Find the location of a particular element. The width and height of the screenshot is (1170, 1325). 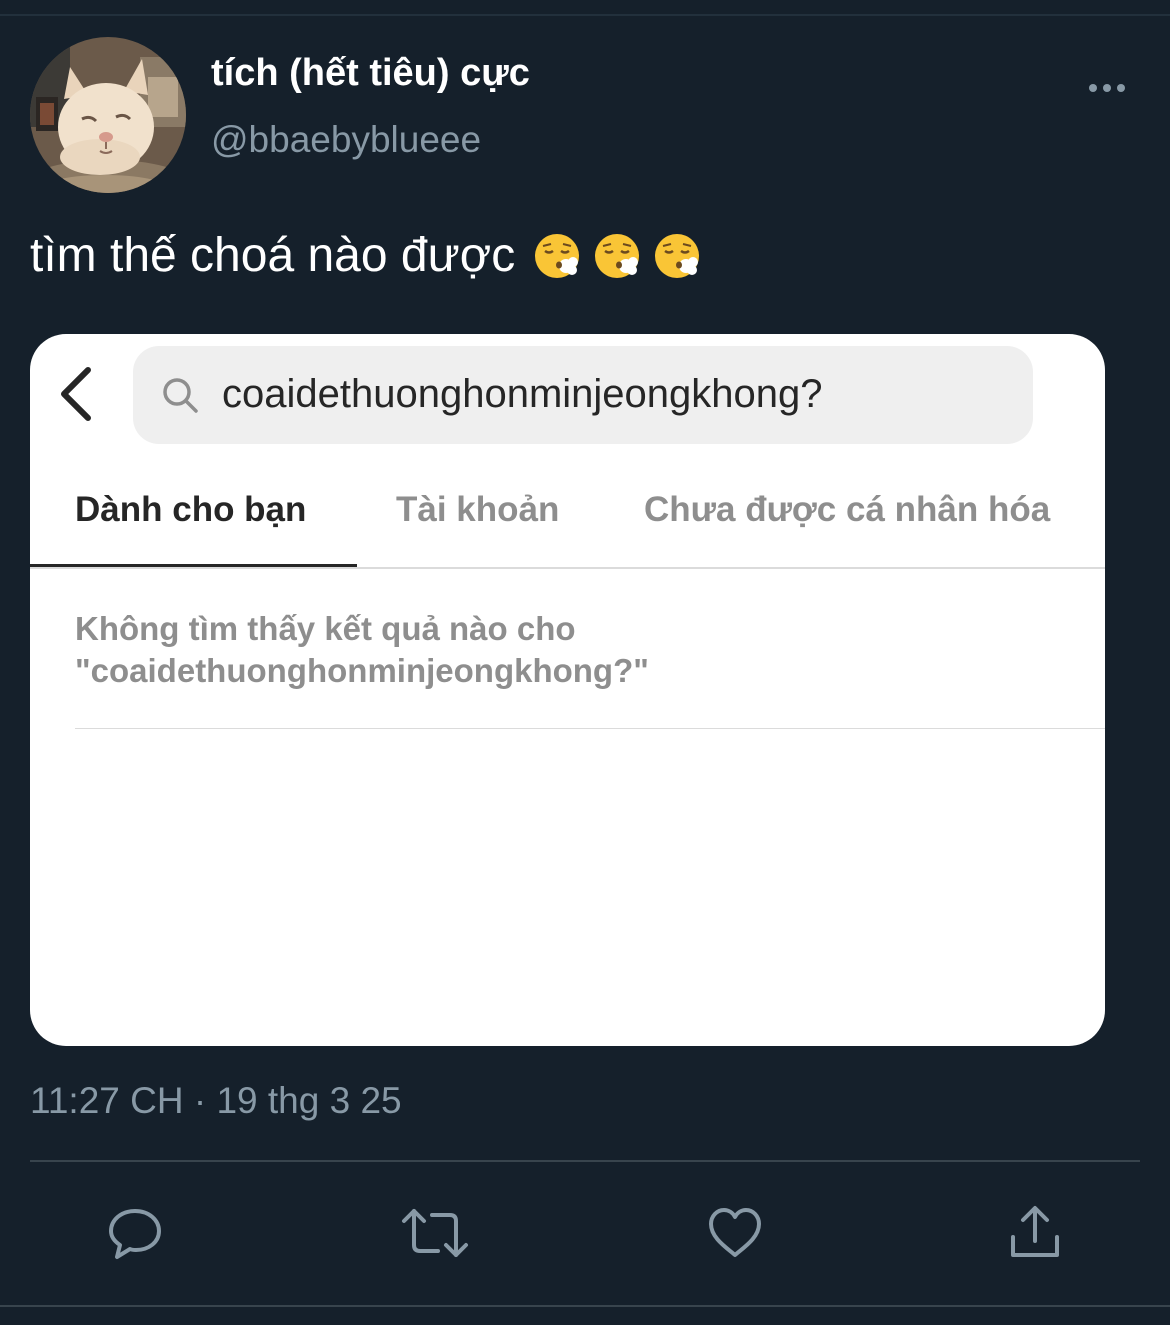

back-button is located at coordinates (78, 394).